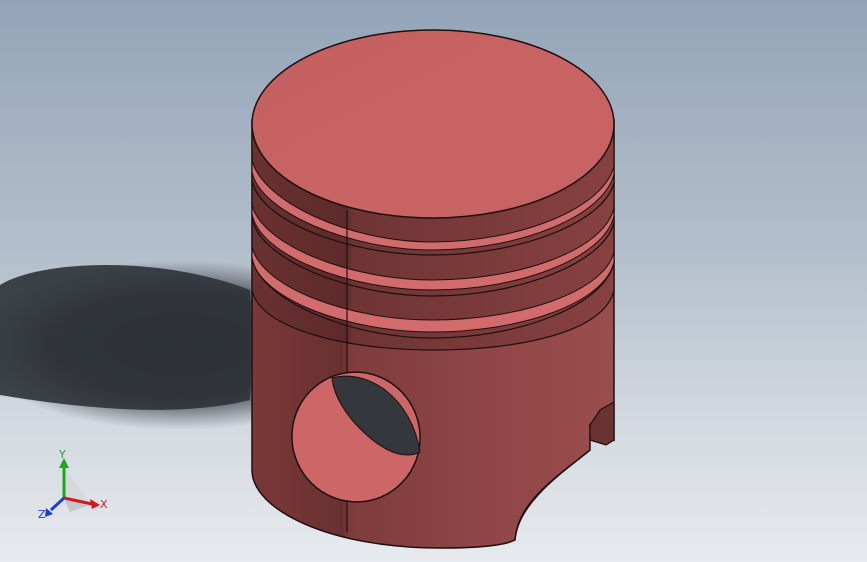 Image resolution: width=867 pixels, height=562 pixels. I want to click on coordinate-triad: Y X Z, so click(73, 484).